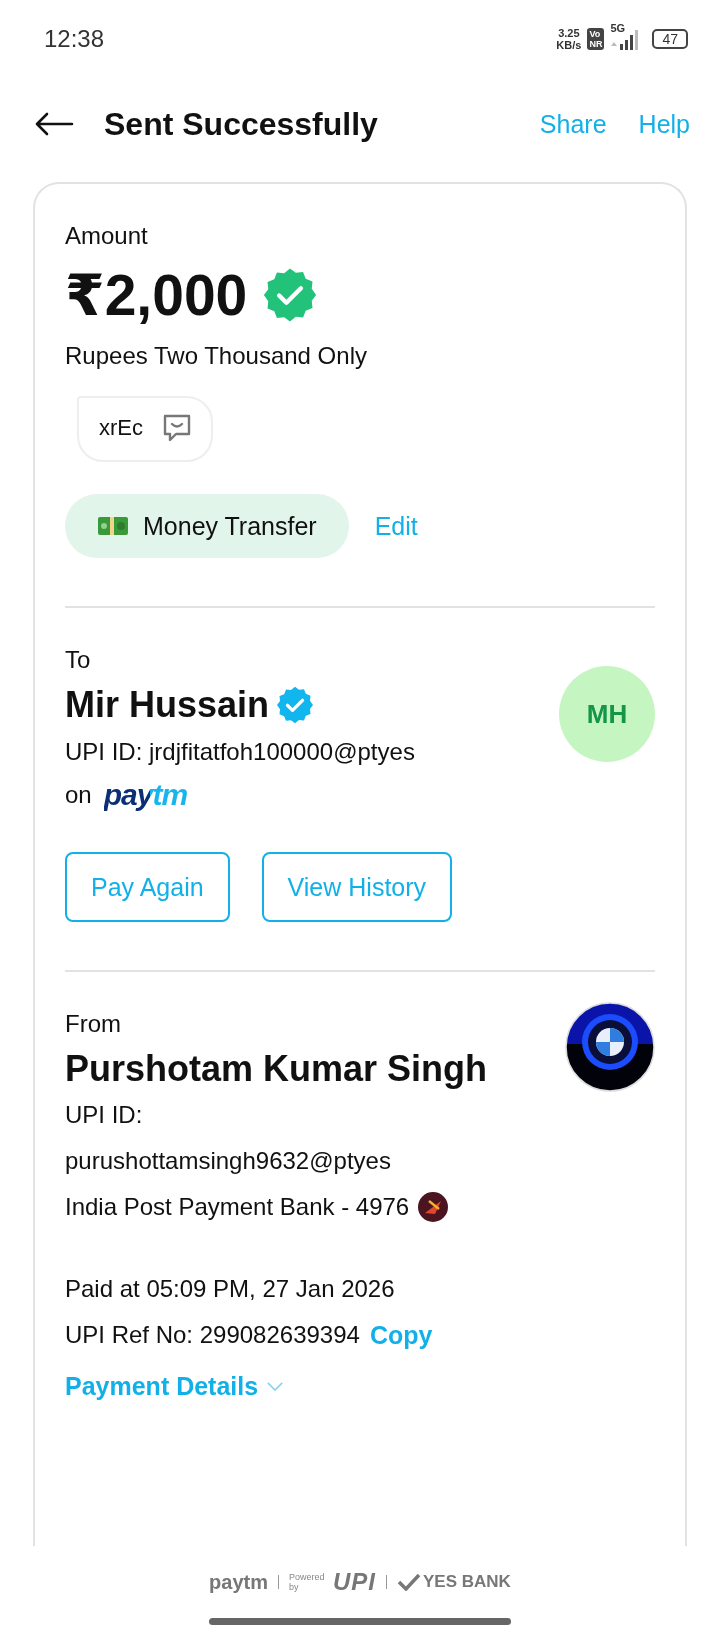 This screenshot has height=1640, width=720. Describe the element at coordinates (573, 124) in the screenshot. I see `header-link: Share` at that location.